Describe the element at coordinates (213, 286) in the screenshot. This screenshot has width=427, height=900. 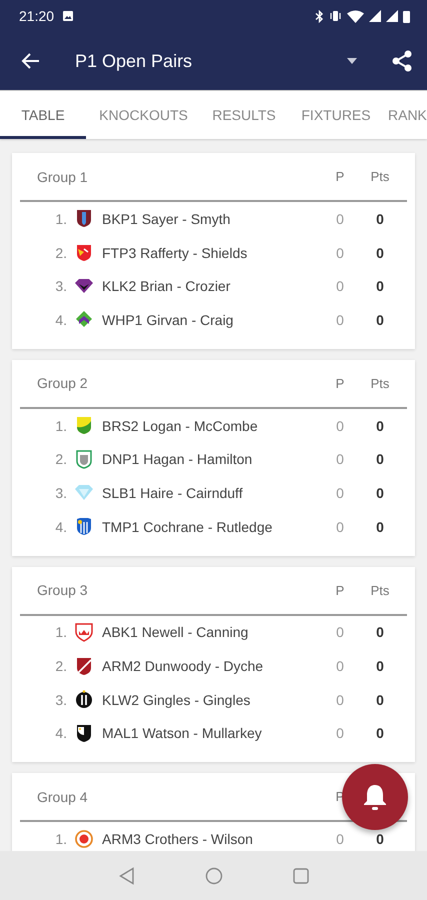
I see `team-name: KLK2 Brian - Crozier` at that location.